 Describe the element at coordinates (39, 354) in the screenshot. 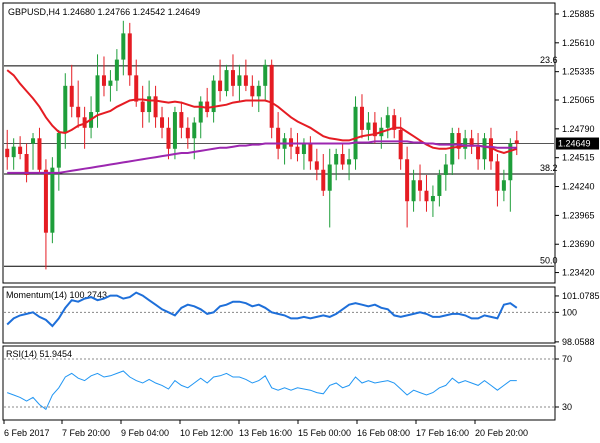

I see `rsi-label: RSI(14) 51.9454` at that location.